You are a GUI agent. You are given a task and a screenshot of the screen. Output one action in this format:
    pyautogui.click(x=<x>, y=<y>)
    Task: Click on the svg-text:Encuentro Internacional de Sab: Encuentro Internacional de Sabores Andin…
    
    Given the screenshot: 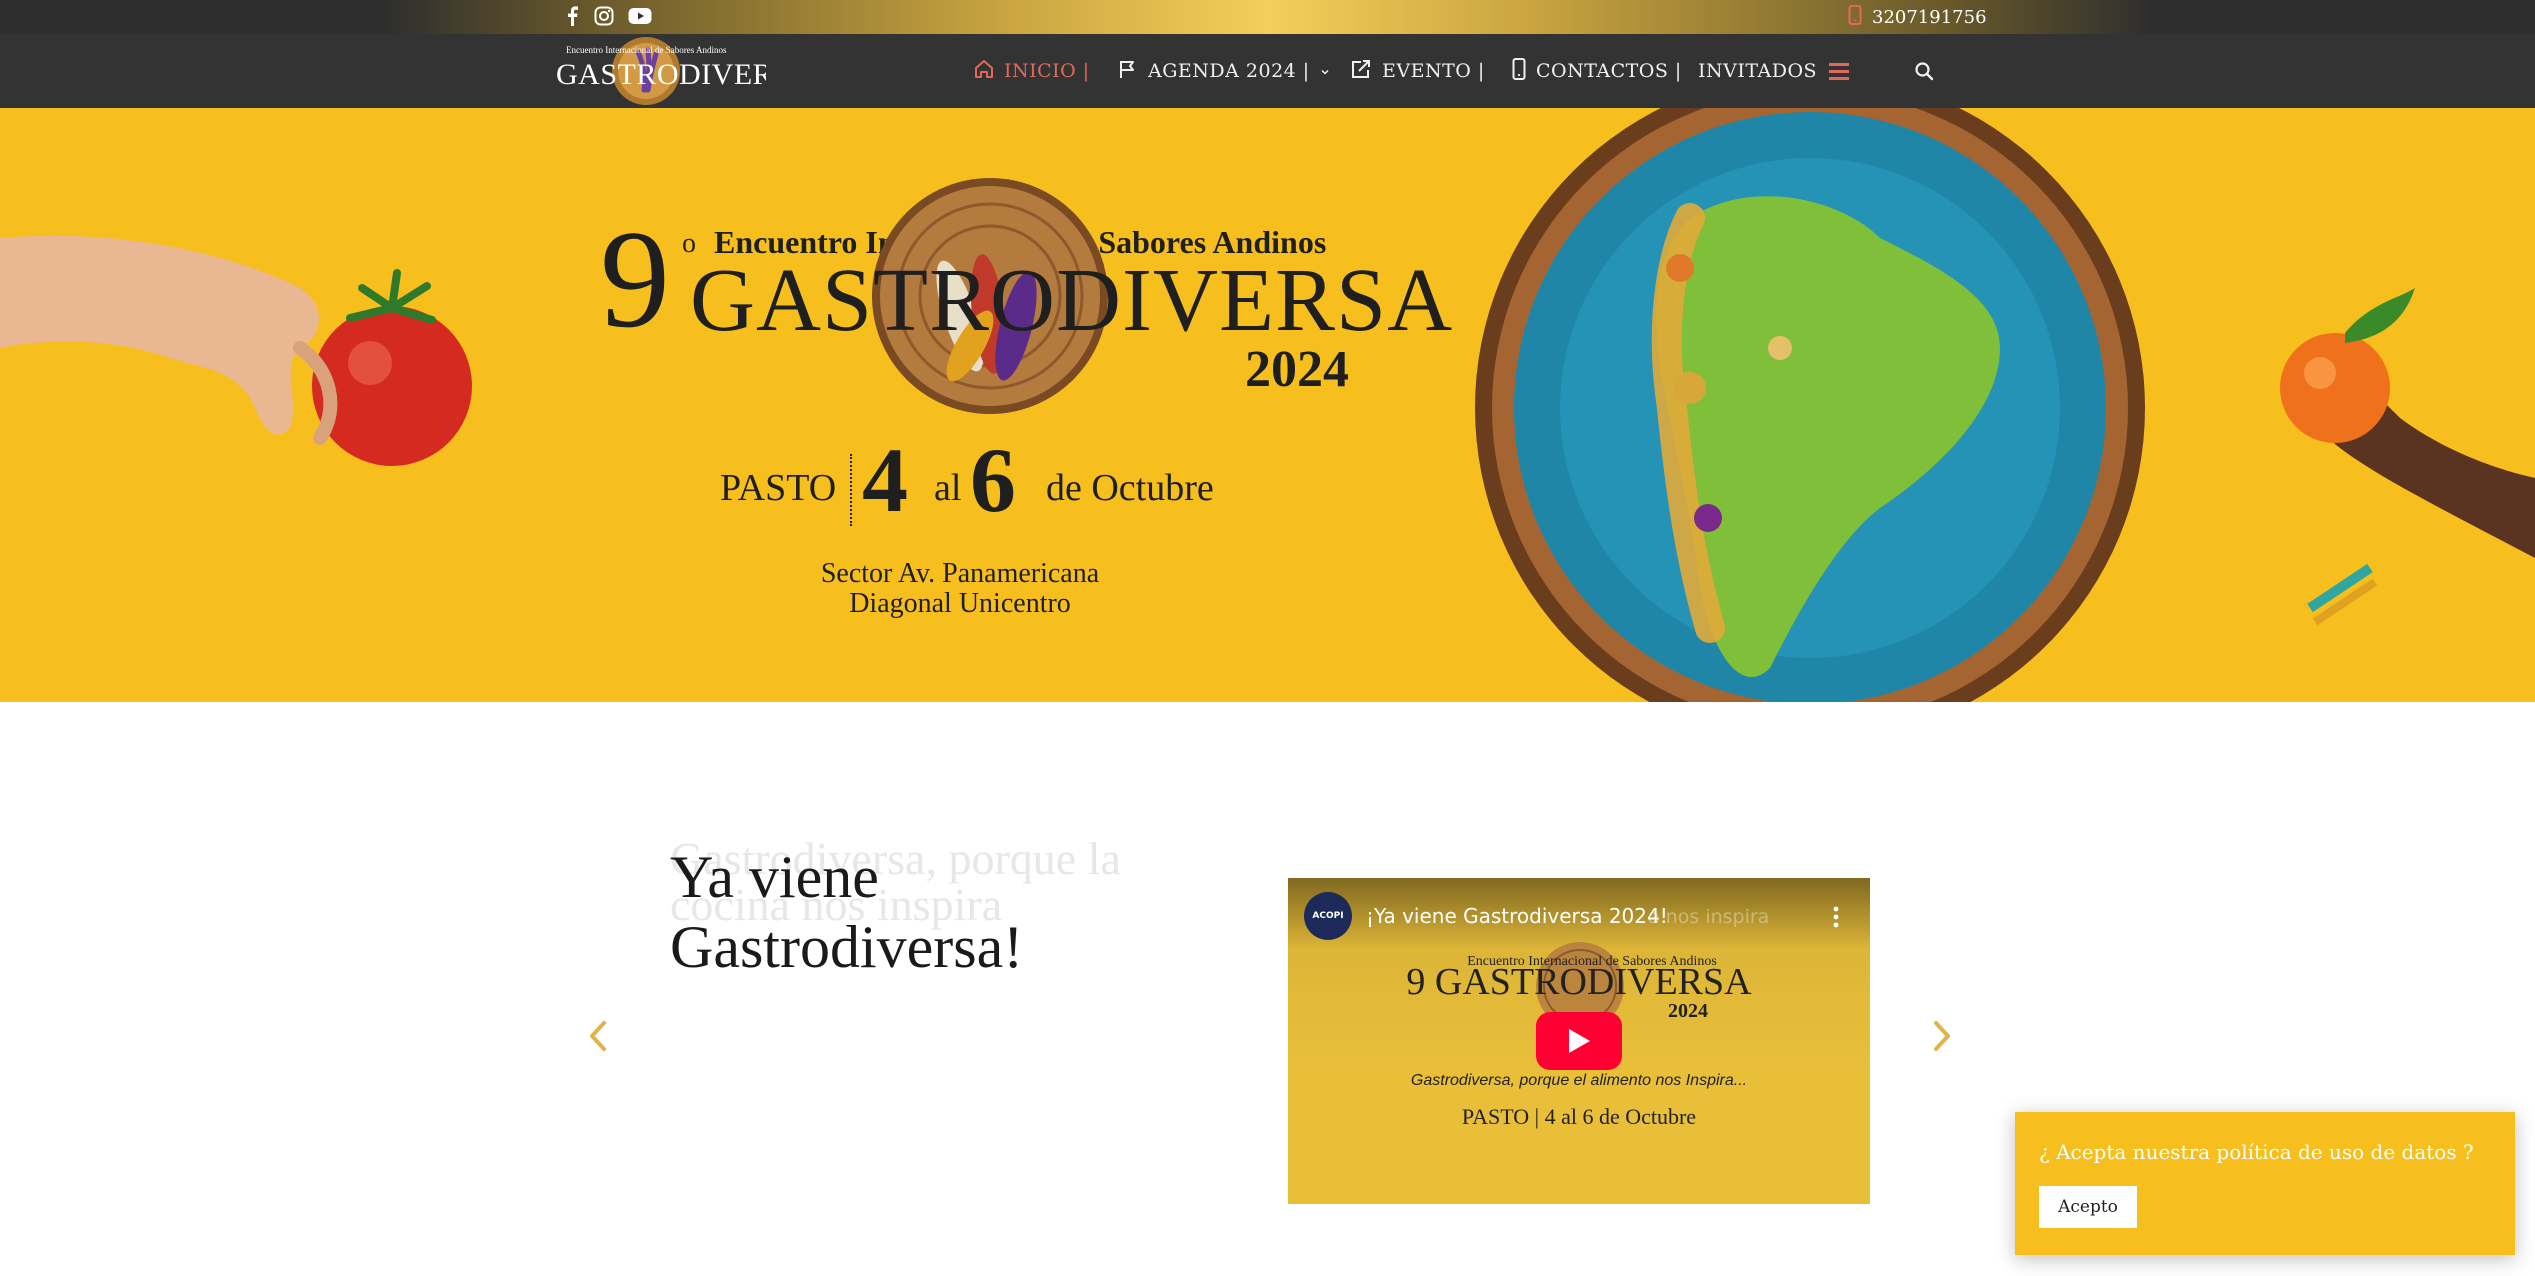 What is the action you would take?
    pyautogui.click(x=646, y=50)
    